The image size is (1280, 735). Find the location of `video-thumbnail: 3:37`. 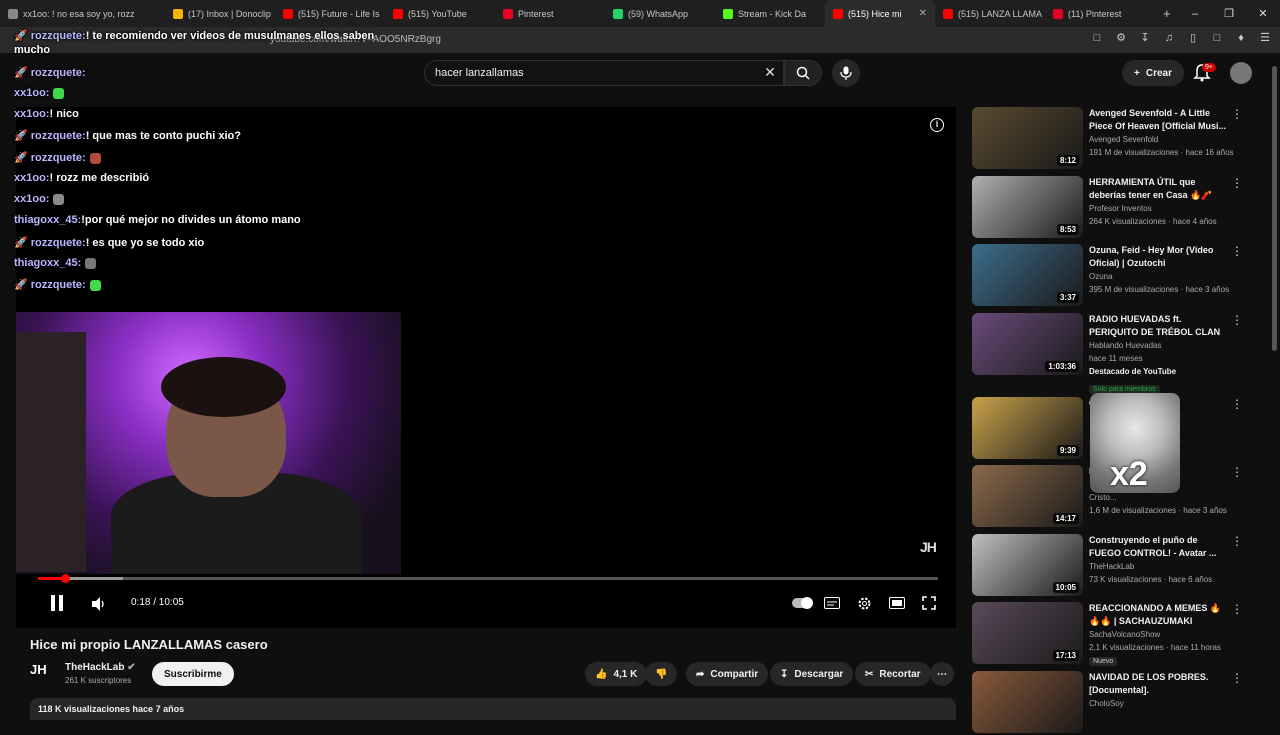

video-thumbnail: 3:37 is located at coordinates (1027, 275).